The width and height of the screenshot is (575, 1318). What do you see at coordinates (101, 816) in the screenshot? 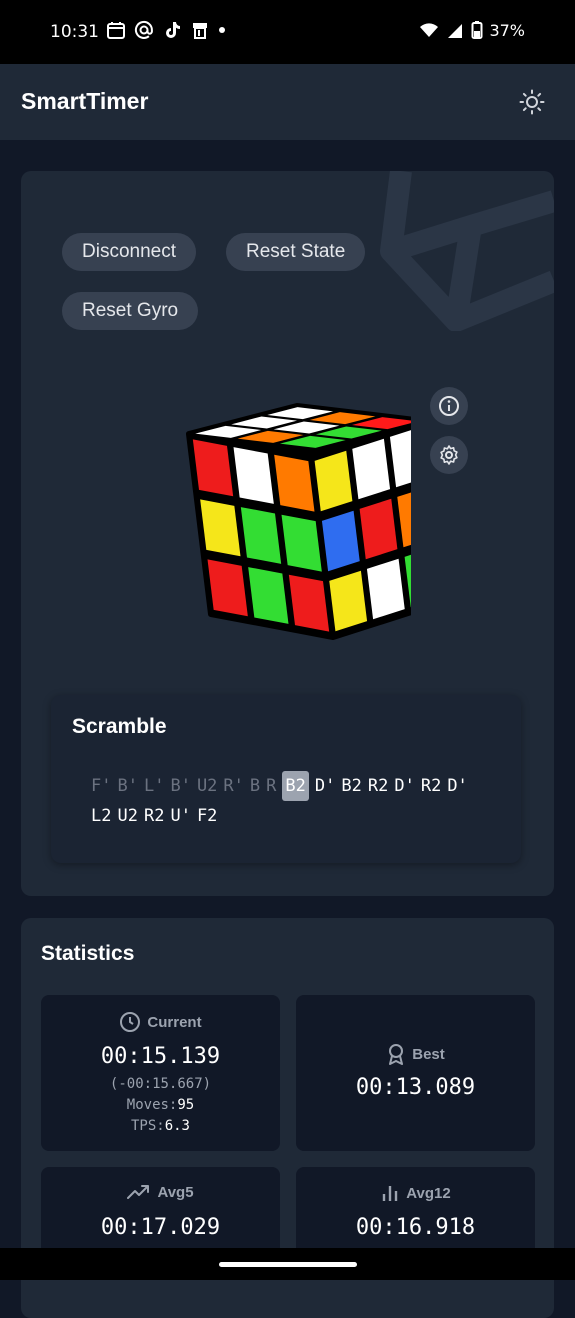
I see `scramble-move: L2` at bounding box center [101, 816].